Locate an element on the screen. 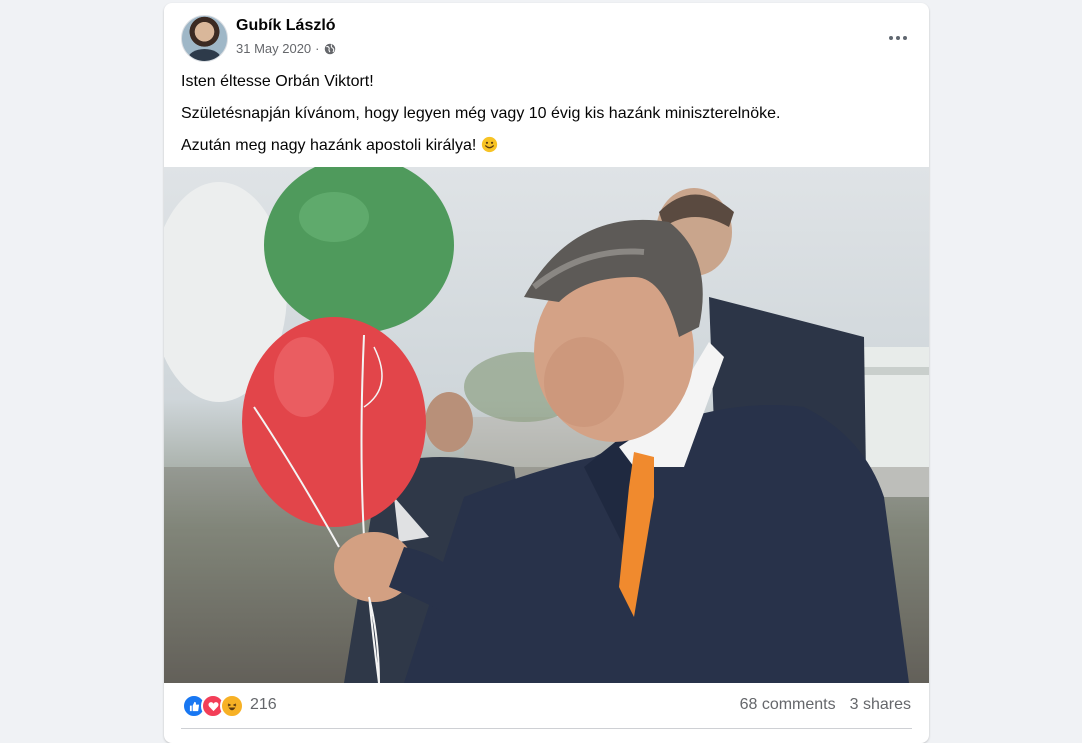  post-meta: 31 May 2020 · is located at coordinates (286, 48).